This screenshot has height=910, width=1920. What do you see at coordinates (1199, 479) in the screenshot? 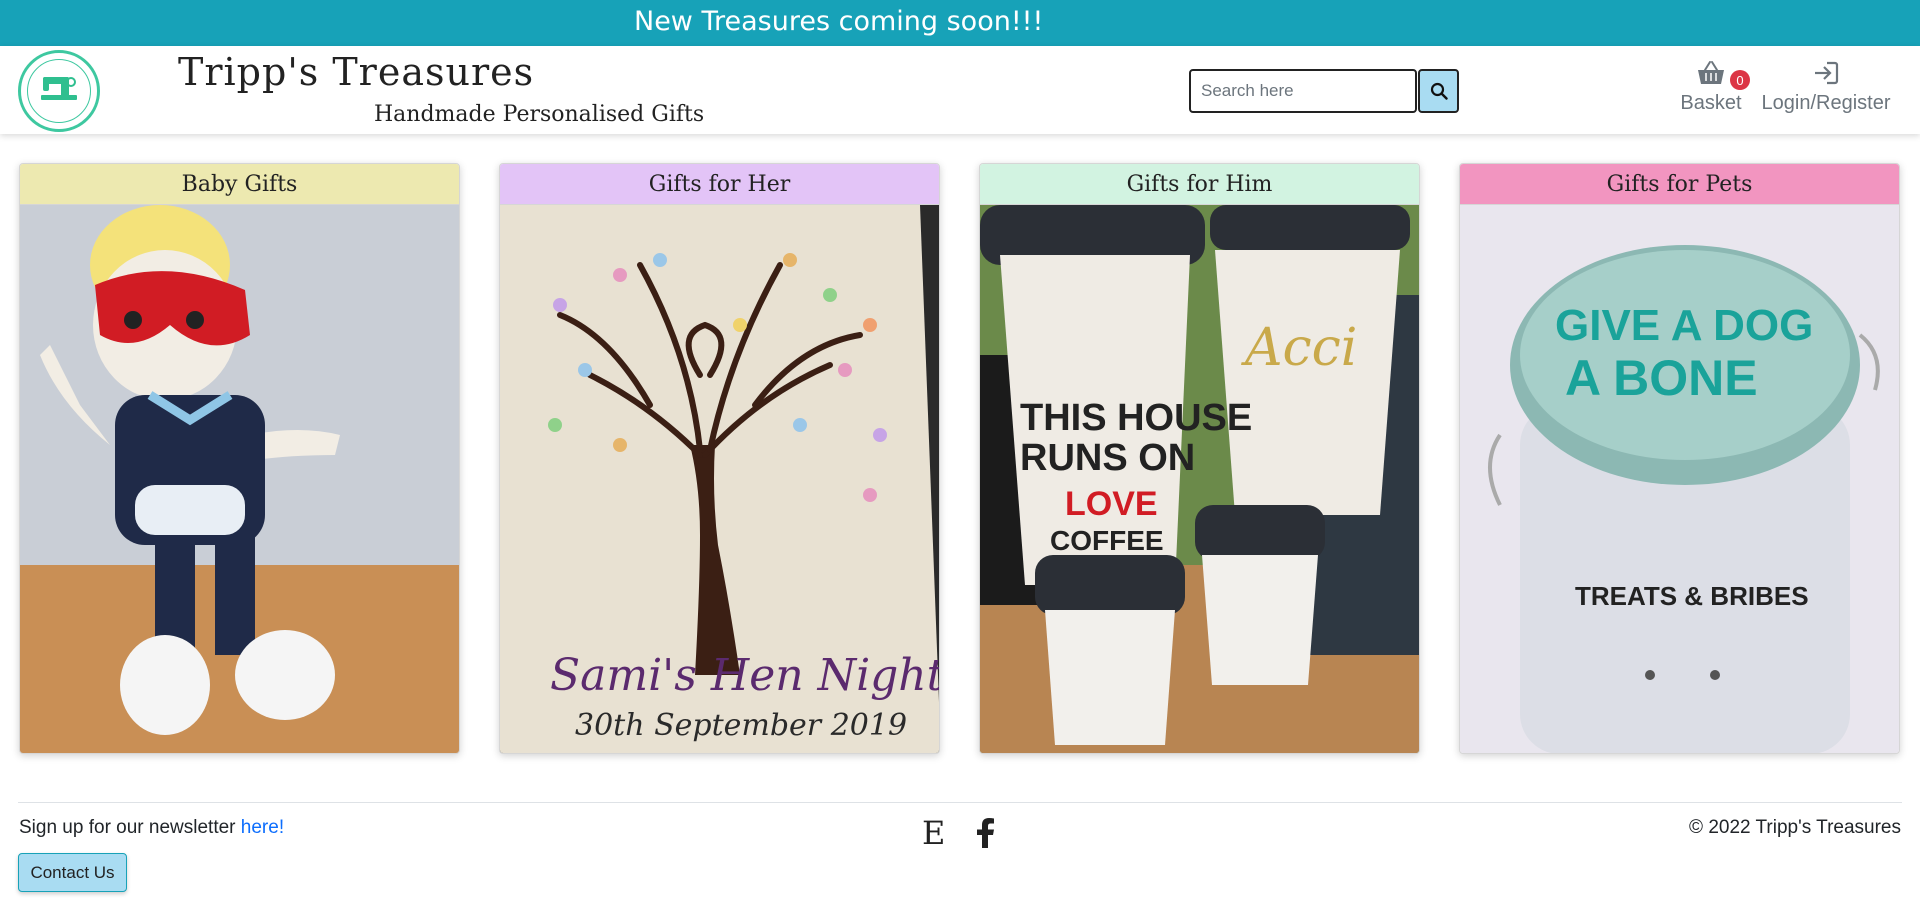
I see `coffee-cups-image: THIS HOUSE RUNS ON LOVE COFFEE Acci` at bounding box center [1199, 479].